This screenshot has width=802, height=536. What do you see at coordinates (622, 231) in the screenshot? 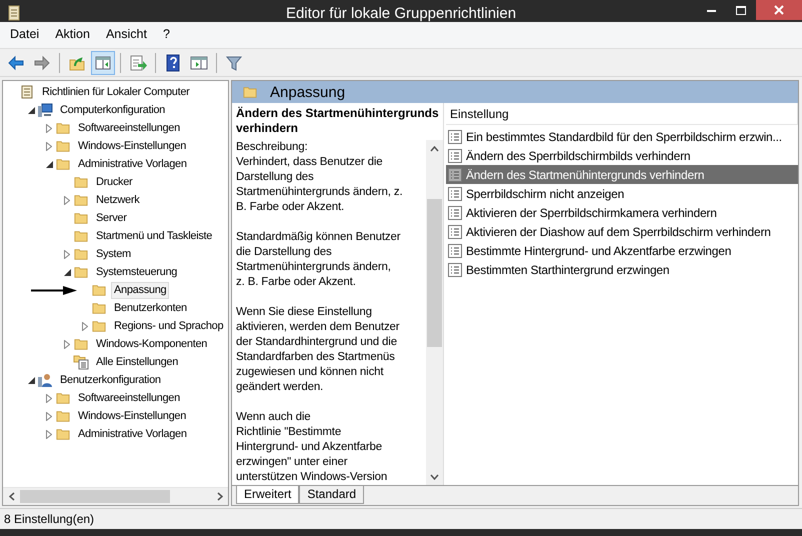
I see `setting-row: Aktivieren der Diashow auf dem Sperrbildschirm verhindern` at bounding box center [622, 231].